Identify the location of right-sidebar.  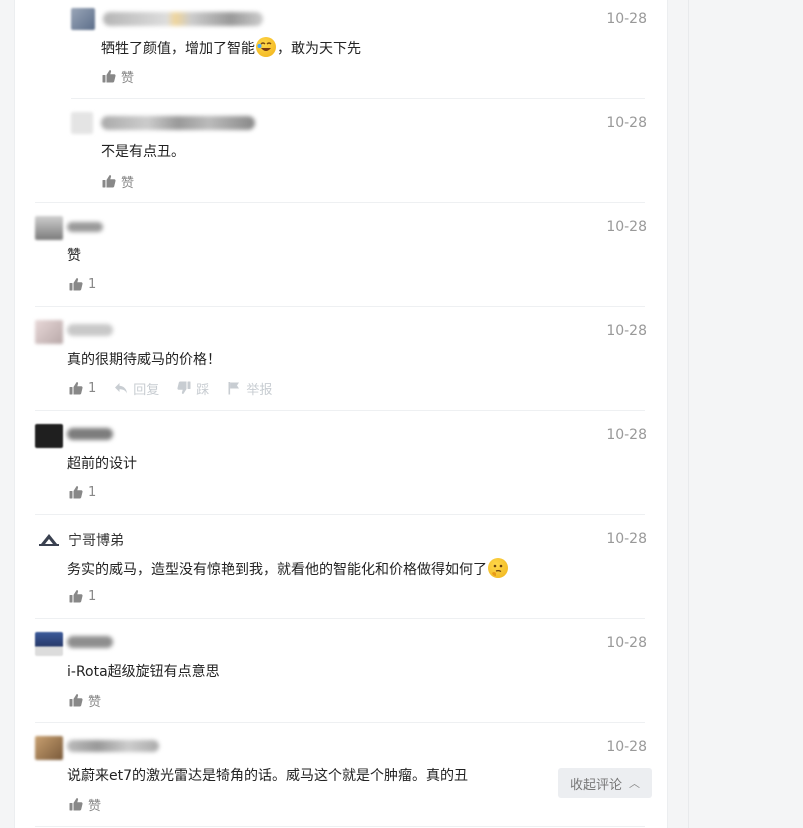
(745, 414).